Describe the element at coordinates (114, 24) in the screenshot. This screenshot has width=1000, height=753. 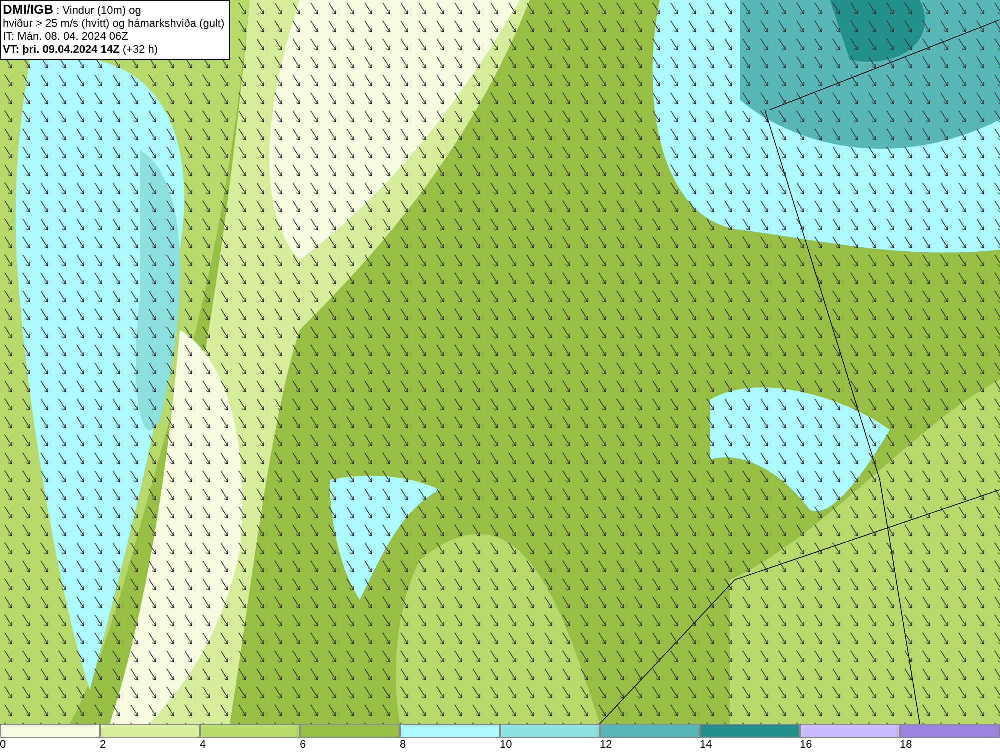
I see `title-line: hviður > 25 m/s (hvítt) og hámarkshviða (gult)` at that location.